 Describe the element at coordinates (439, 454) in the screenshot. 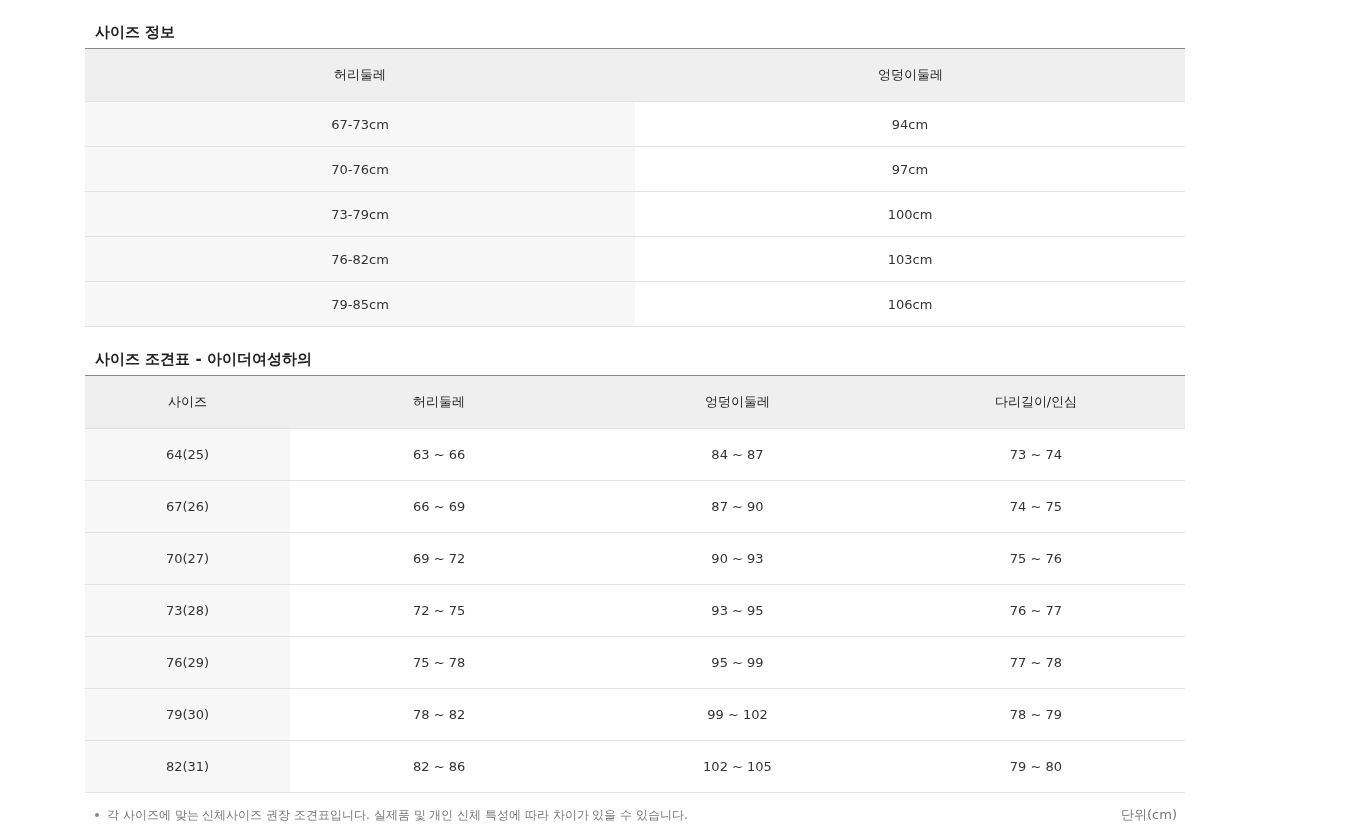

I see `table-cell: 63 ~ 66` at that location.